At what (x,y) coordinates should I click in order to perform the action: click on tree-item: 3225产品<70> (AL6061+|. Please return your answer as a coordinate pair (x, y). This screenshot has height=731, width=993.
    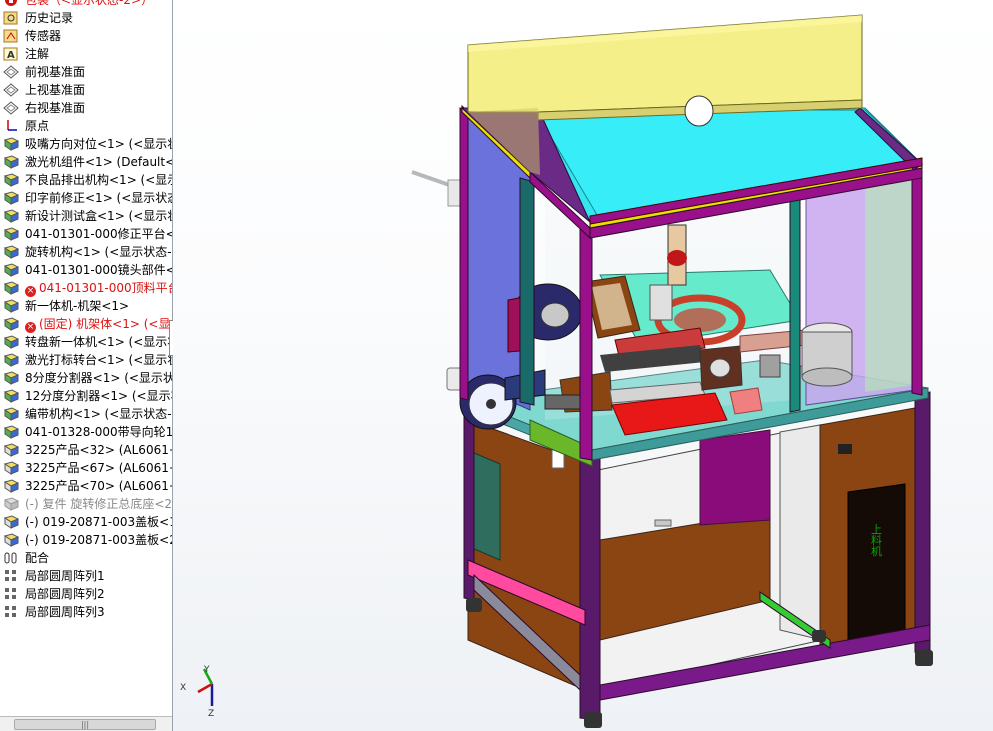
    Looking at the image, I should click on (86, 486).